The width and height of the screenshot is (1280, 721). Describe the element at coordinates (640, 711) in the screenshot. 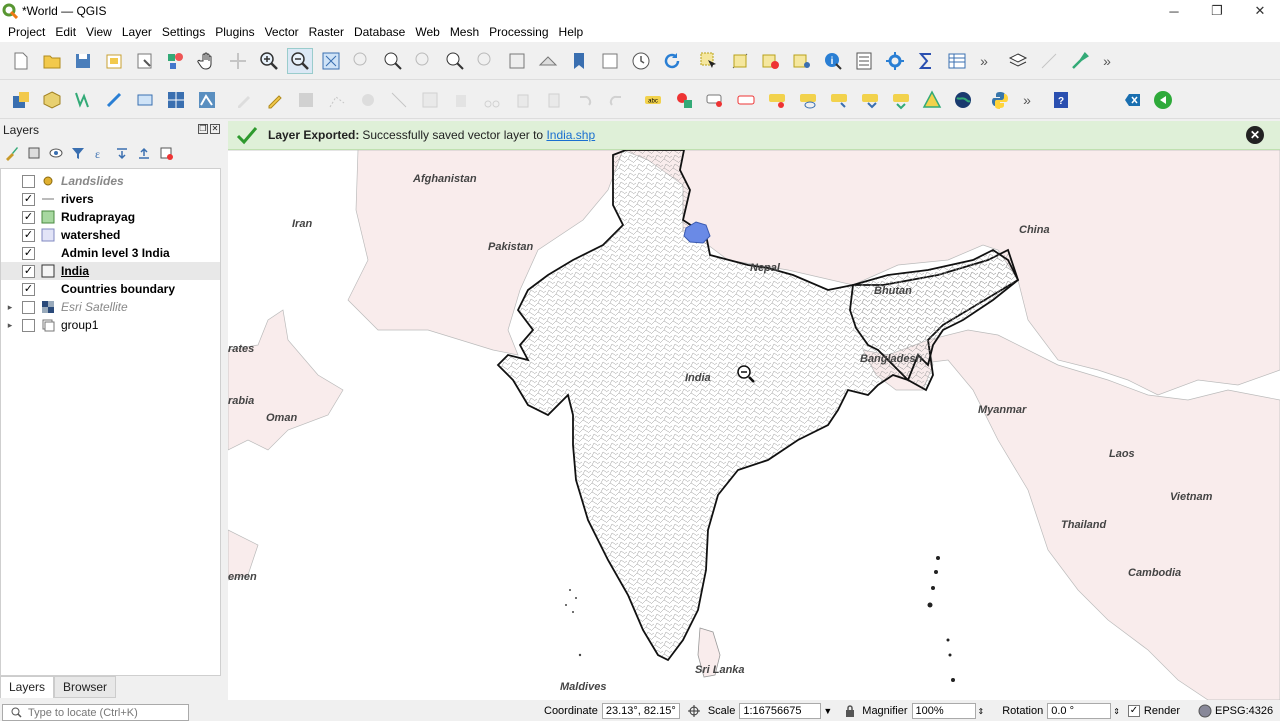

I see `coordinate-field: 23.13°, 82.15°` at that location.